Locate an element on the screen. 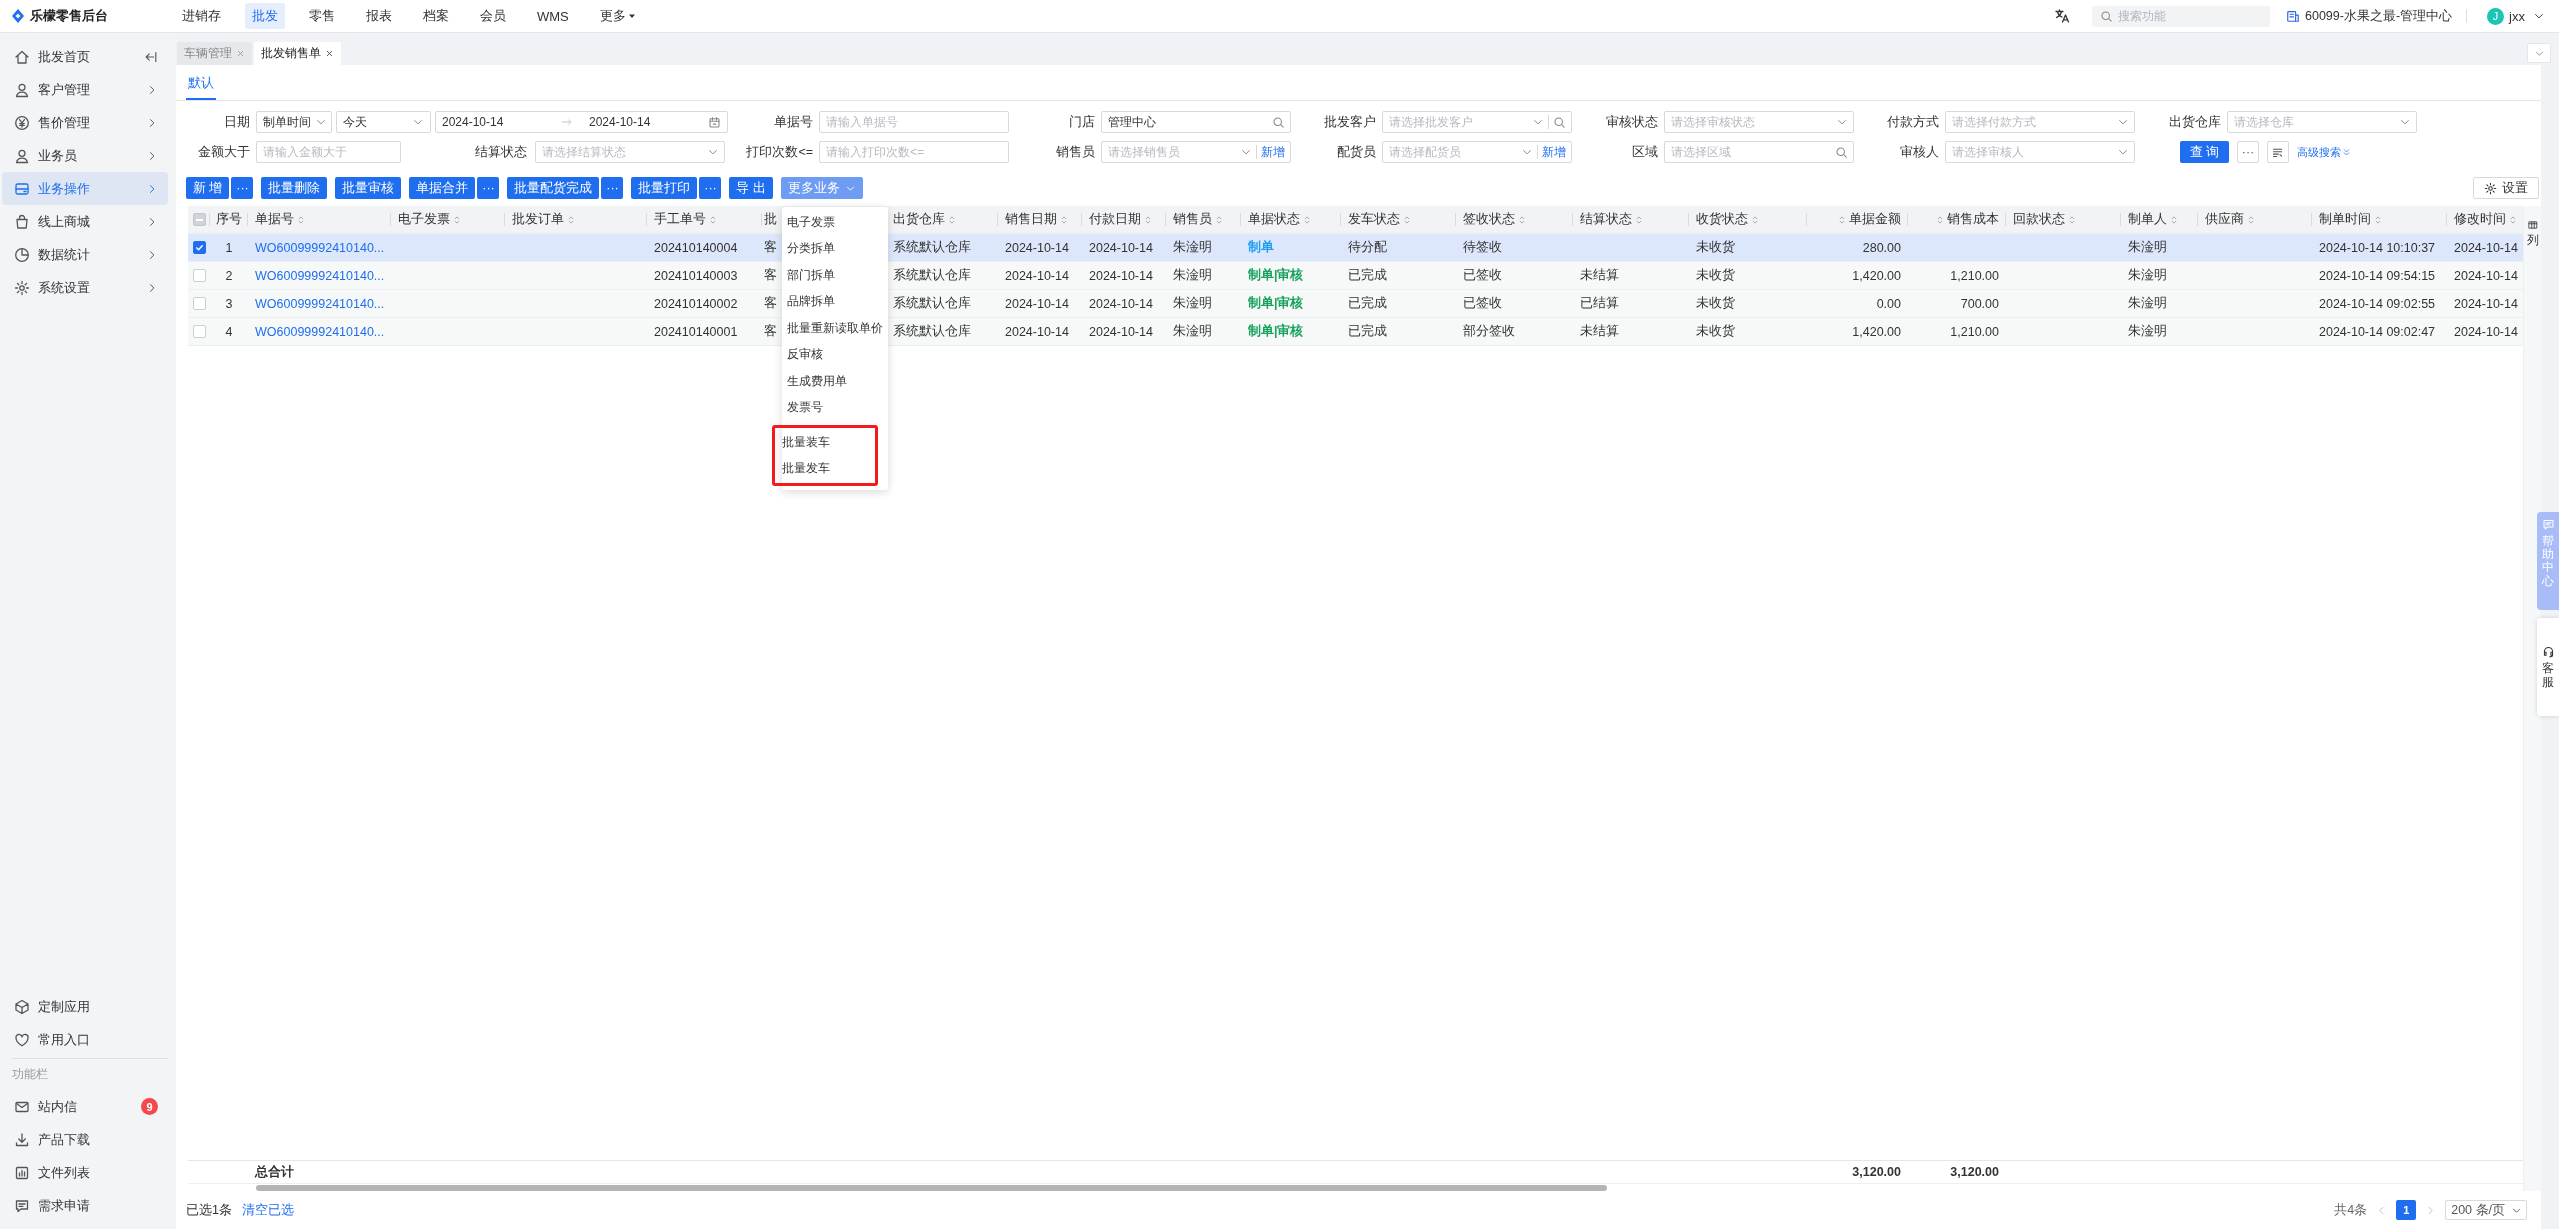  sidebar-item: 批发首页 is located at coordinates (85, 56).